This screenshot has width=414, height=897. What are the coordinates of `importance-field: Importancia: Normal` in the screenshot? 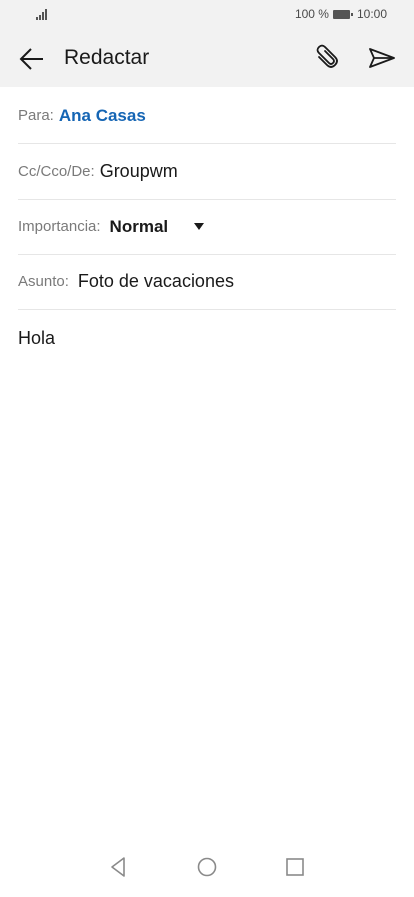 It's located at (207, 227).